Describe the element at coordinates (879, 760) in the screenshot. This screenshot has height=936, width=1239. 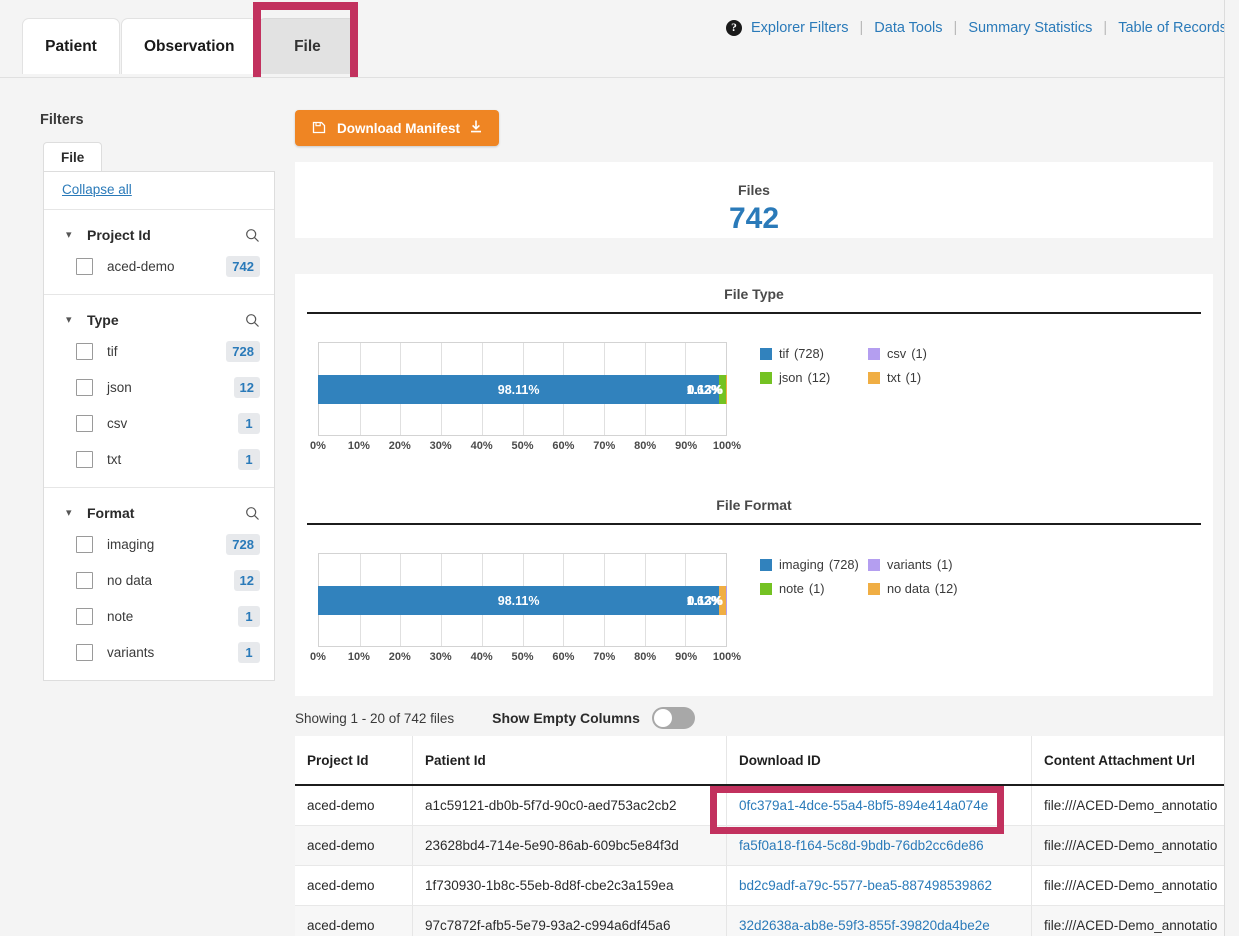
I see `table-column-header: Download ID` at that location.